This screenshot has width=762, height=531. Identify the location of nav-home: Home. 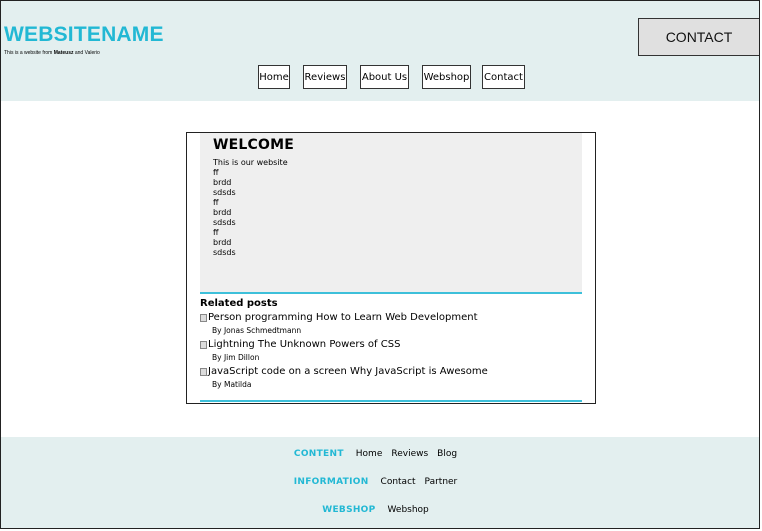
(274, 77).